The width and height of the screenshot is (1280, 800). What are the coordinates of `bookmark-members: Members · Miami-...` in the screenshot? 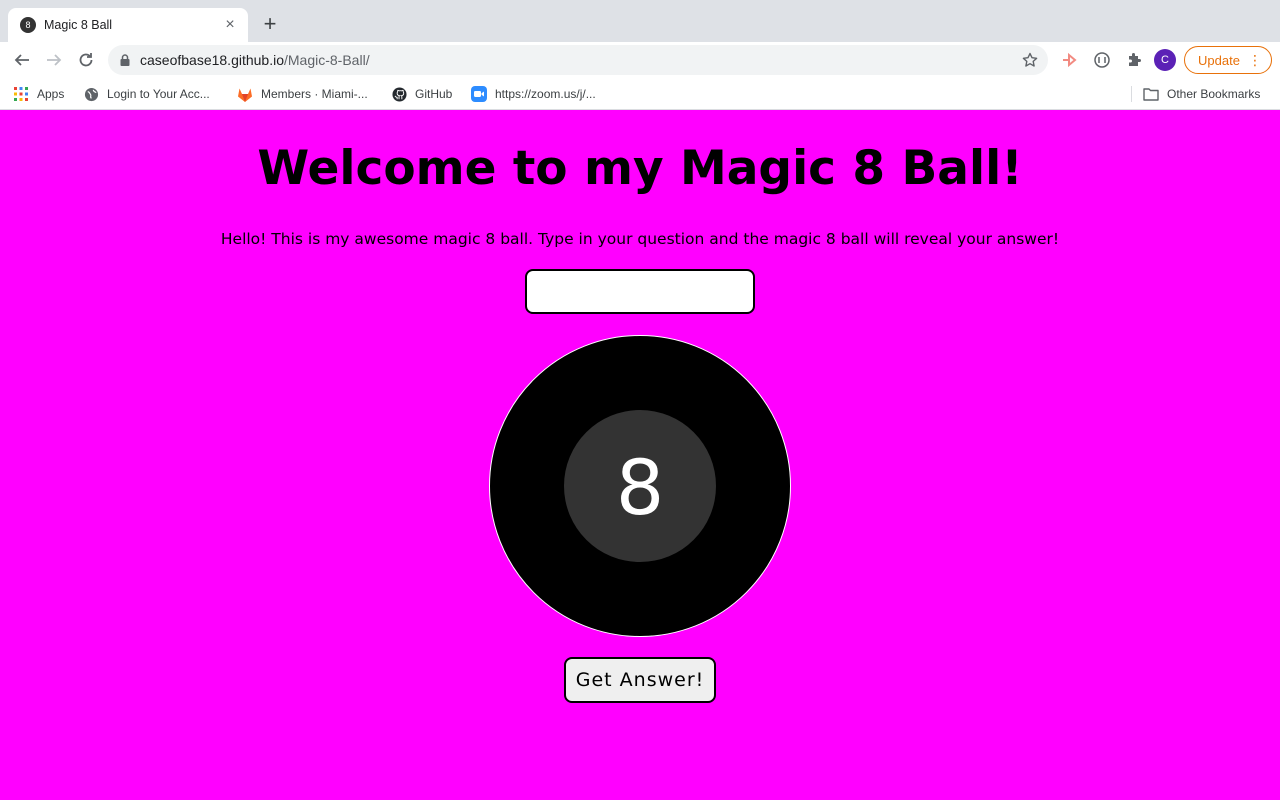 It's located at (302, 94).